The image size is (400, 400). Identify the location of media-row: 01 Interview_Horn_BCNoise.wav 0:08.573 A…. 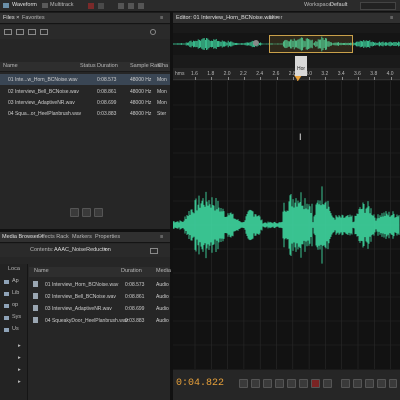
(99, 284).